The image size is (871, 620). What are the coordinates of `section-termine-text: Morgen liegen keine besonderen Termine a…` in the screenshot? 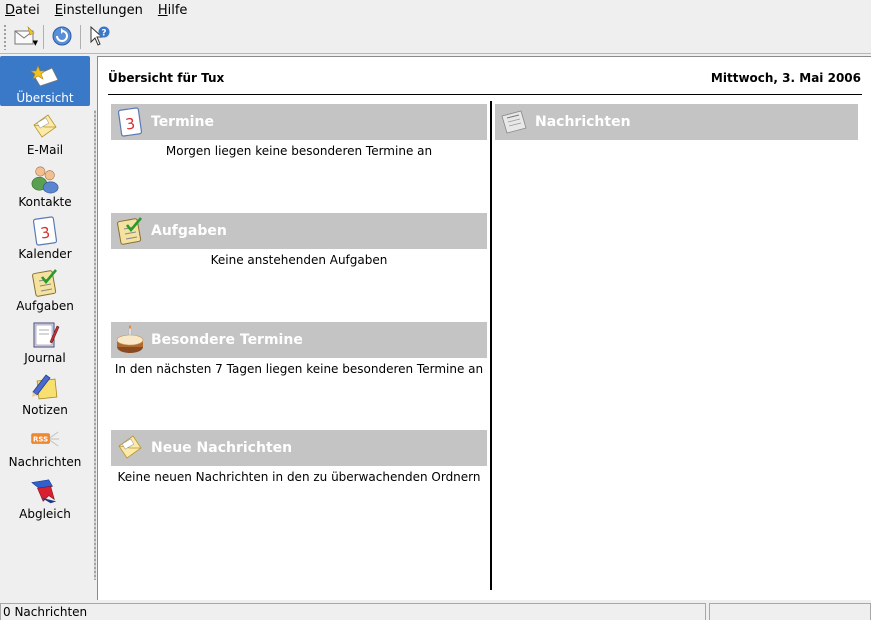 It's located at (299, 151).